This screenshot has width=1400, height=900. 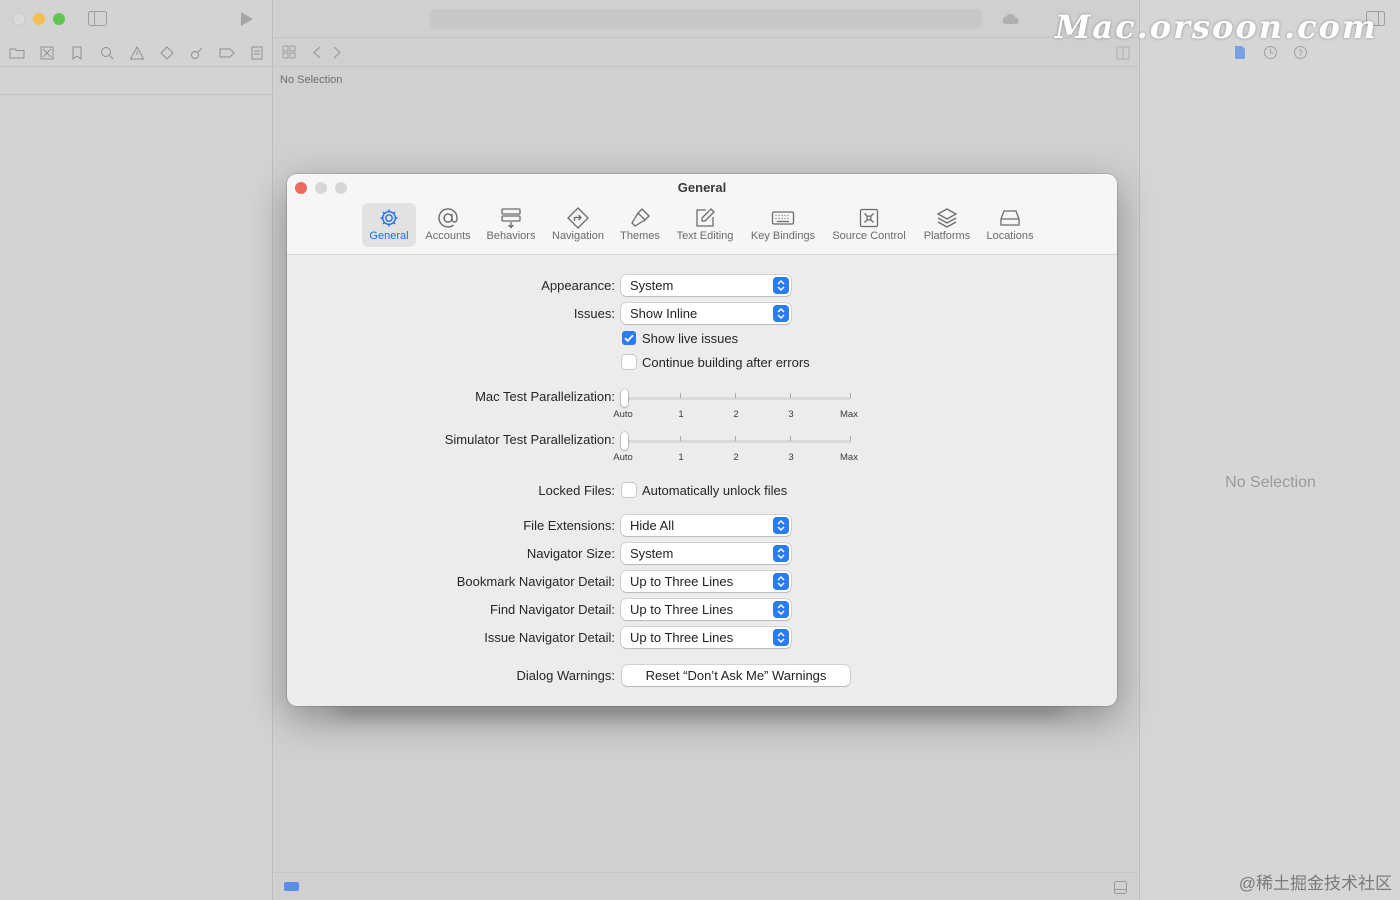 I want to click on unlock-files-checkbox, so click(x=629, y=490).